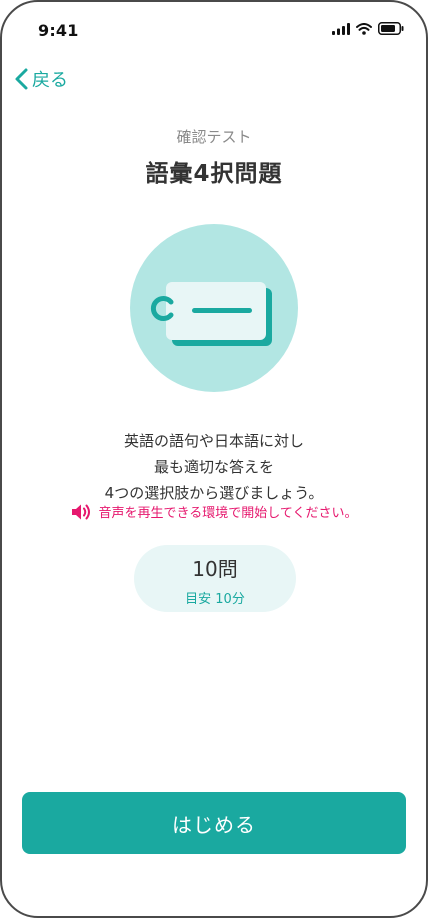 This screenshot has width=428, height=918. I want to click on back-button: 戻る, so click(41, 79).